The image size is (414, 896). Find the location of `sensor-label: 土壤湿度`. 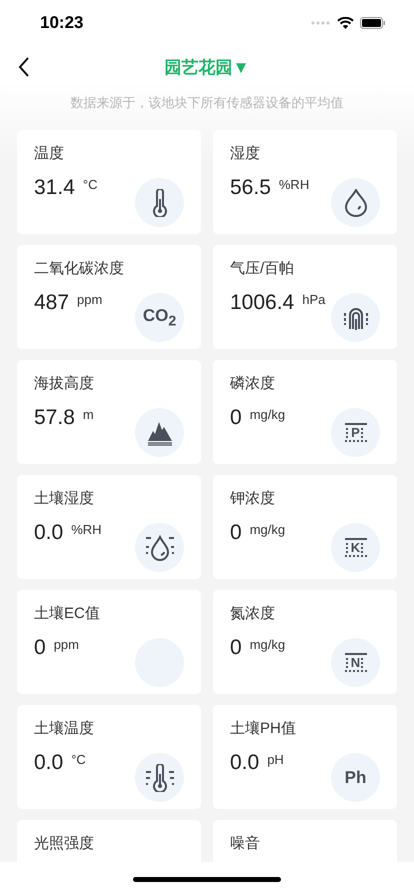

sensor-label: 土壤湿度 is located at coordinates (64, 498).